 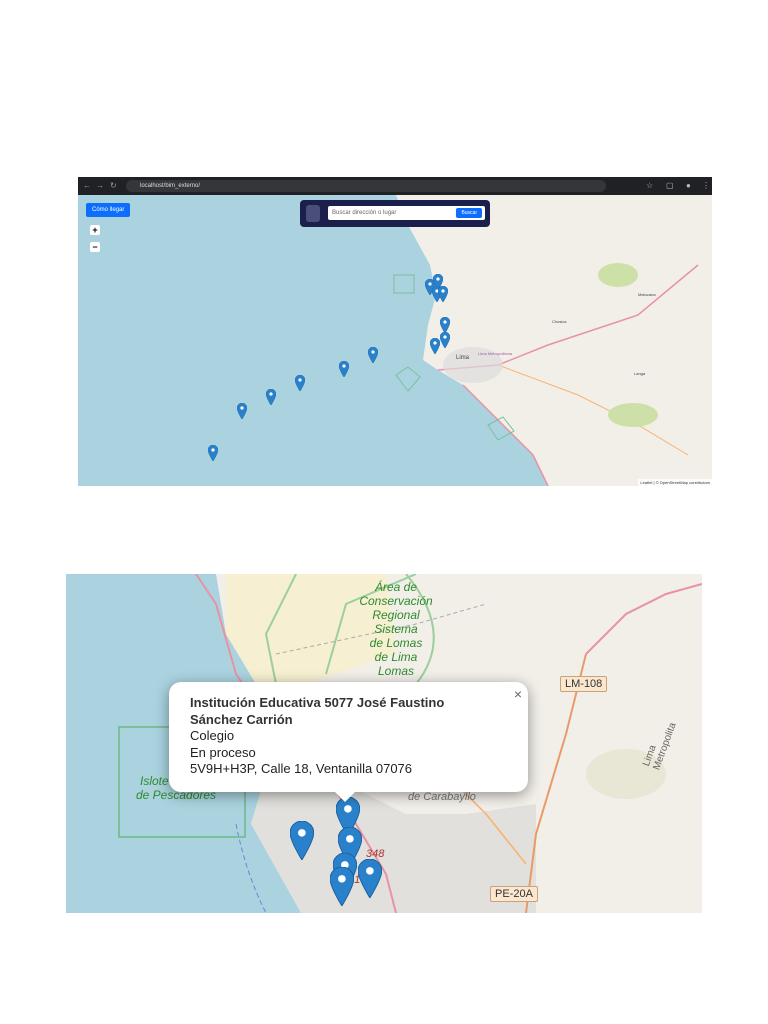 What do you see at coordinates (670, 185) in the screenshot?
I see `extensions-icon: ▢` at bounding box center [670, 185].